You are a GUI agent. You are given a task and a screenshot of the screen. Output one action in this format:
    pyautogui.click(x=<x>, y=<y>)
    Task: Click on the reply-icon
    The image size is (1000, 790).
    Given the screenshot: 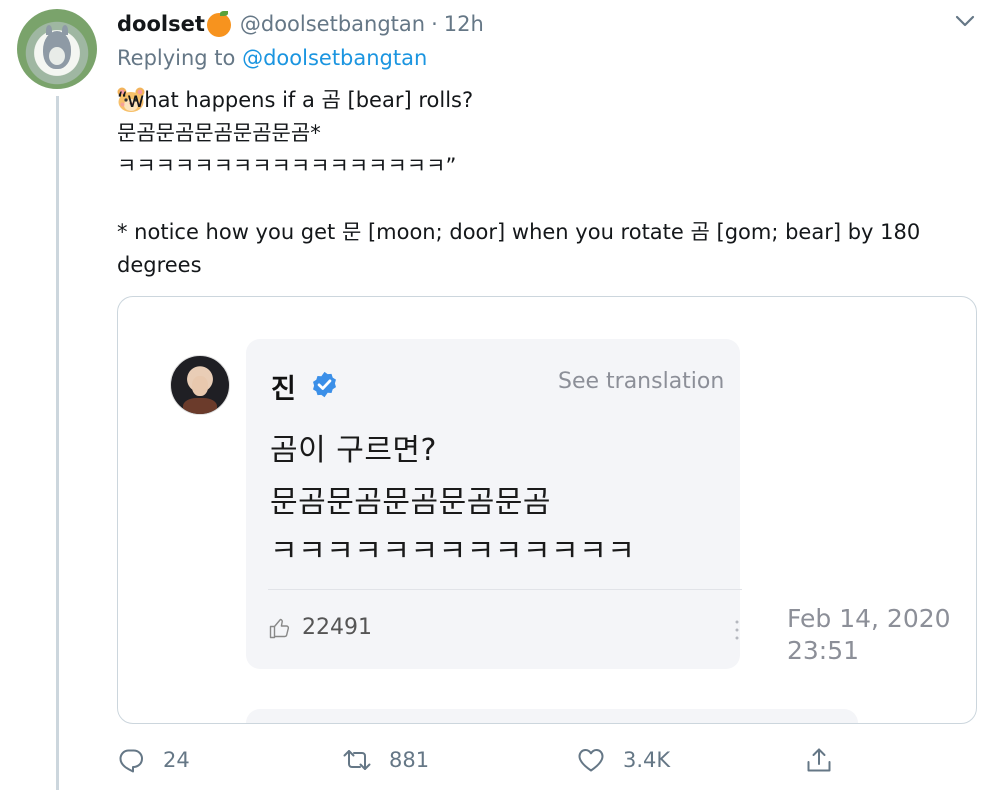 What is the action you would take?
    pyautogui.click(x=131, y=761)
    